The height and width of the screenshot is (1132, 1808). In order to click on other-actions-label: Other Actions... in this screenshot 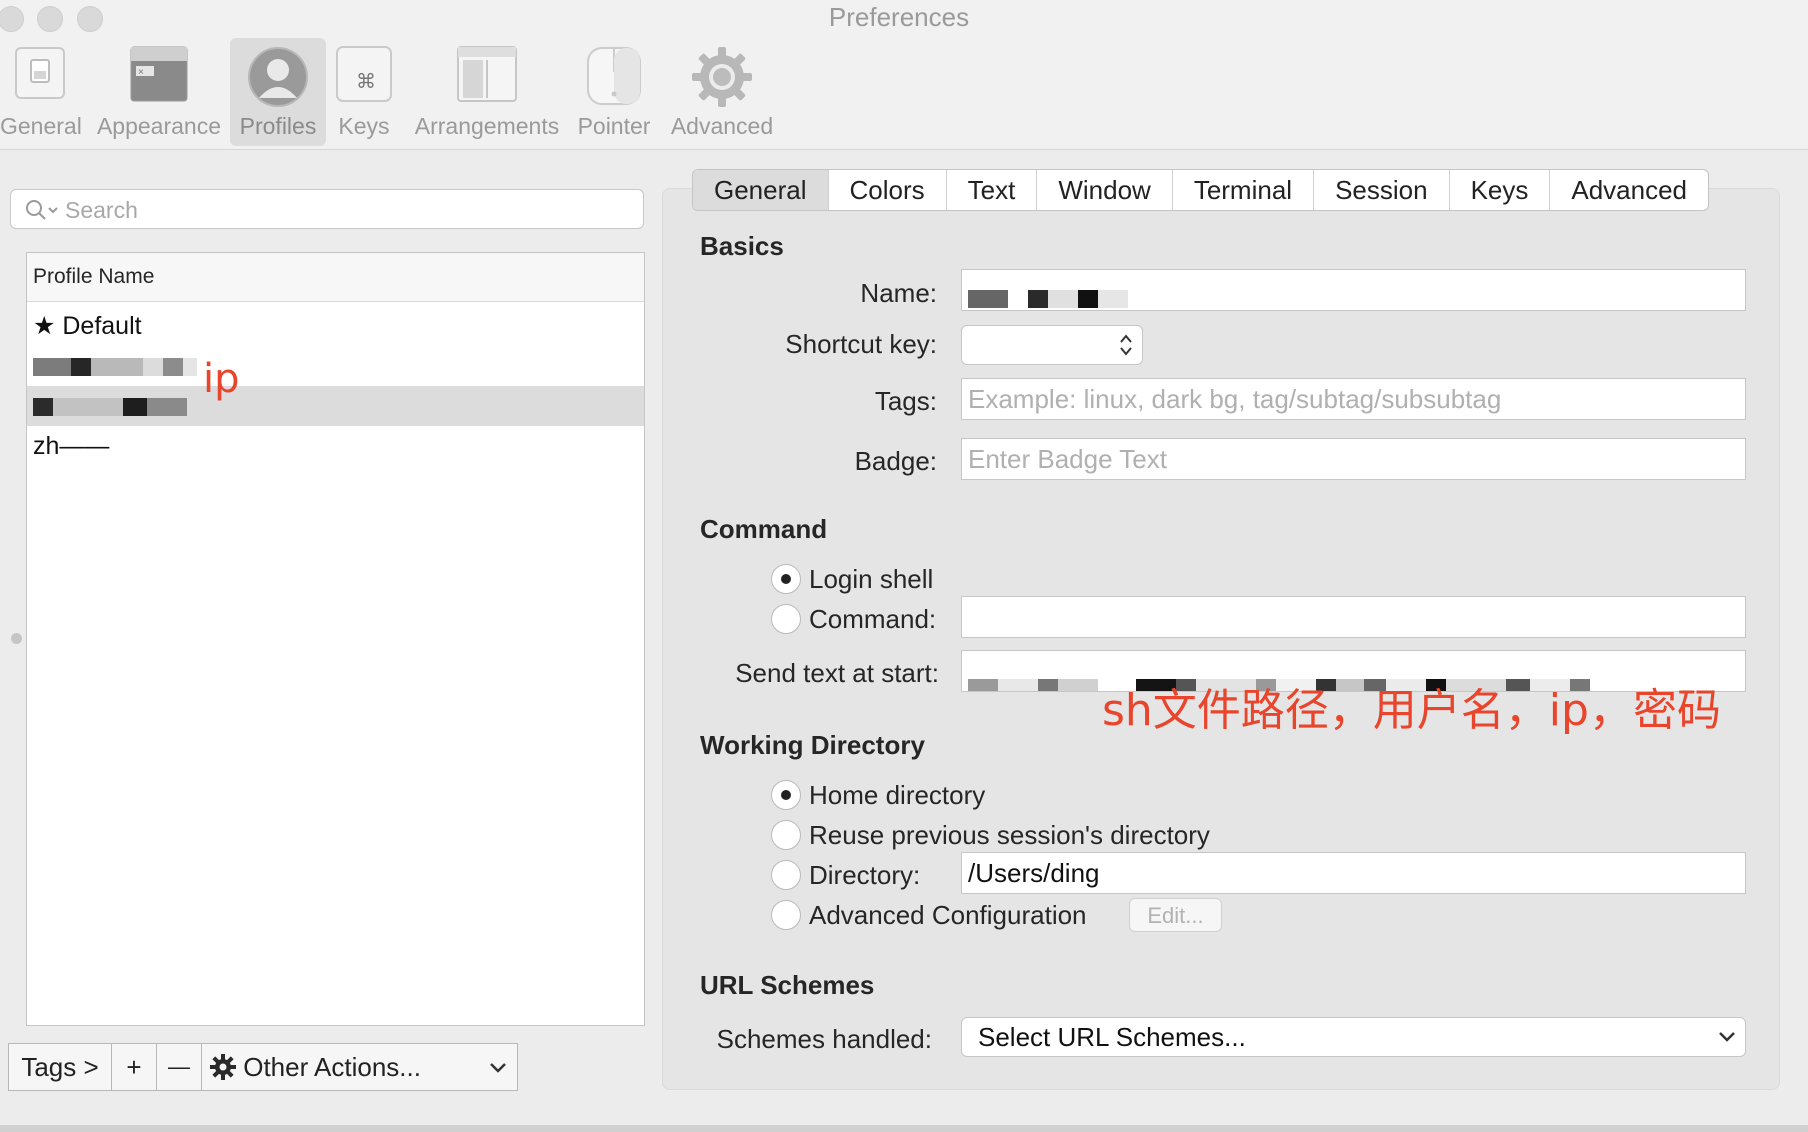, I will do `click(332, 1067)`.